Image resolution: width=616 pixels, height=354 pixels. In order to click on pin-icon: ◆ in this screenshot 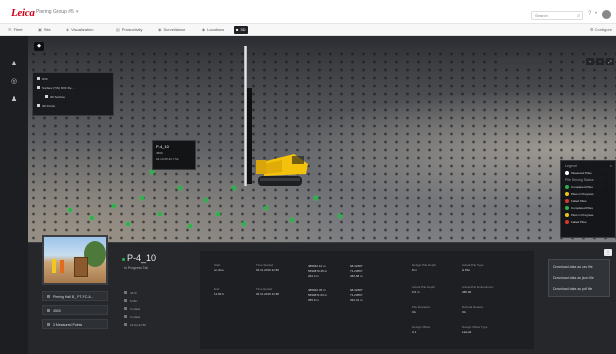, I will do `click(204, 29)`.